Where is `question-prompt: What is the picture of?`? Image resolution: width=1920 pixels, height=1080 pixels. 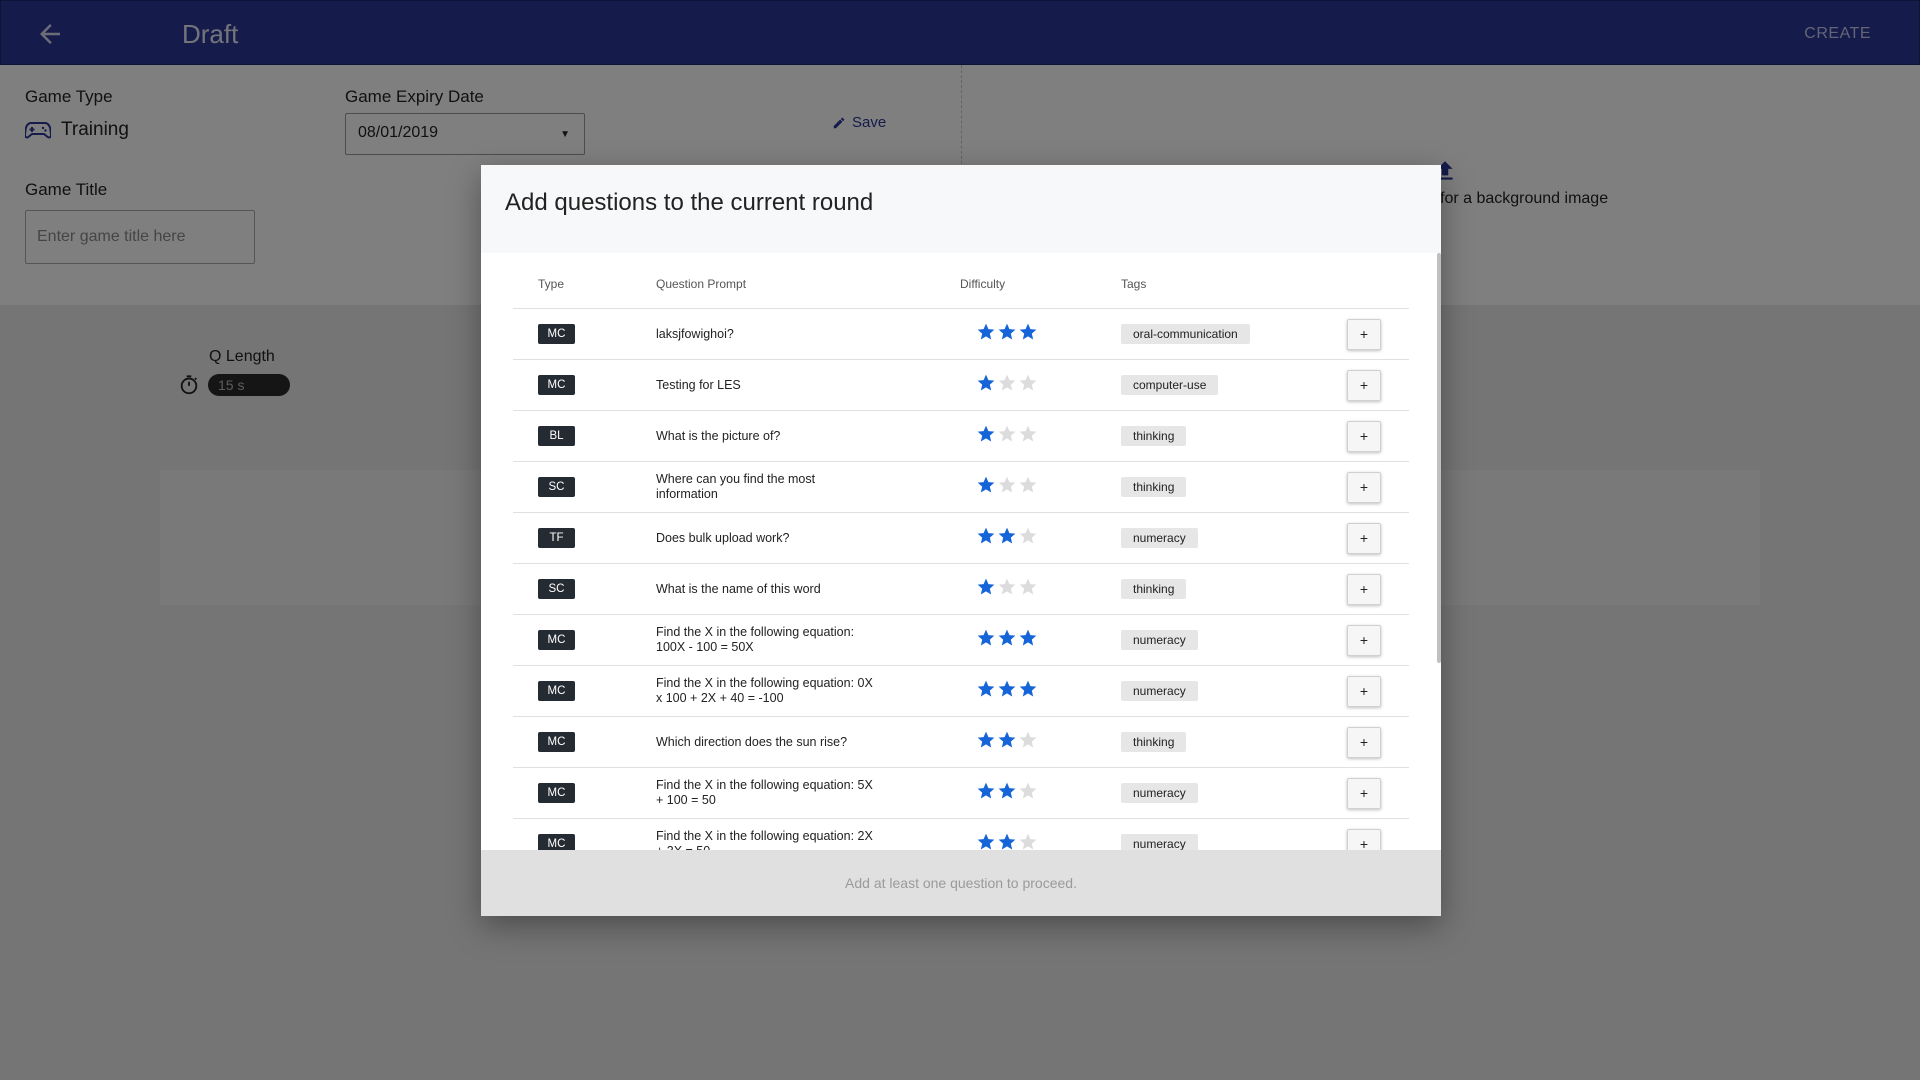
question-prompt: What is the picture of? is located at coordinates (718, 436).